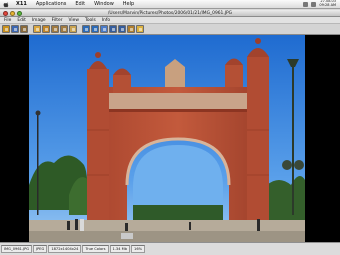 The image size is (340, 255). I want to click on volume-icon, so click(306, 4).